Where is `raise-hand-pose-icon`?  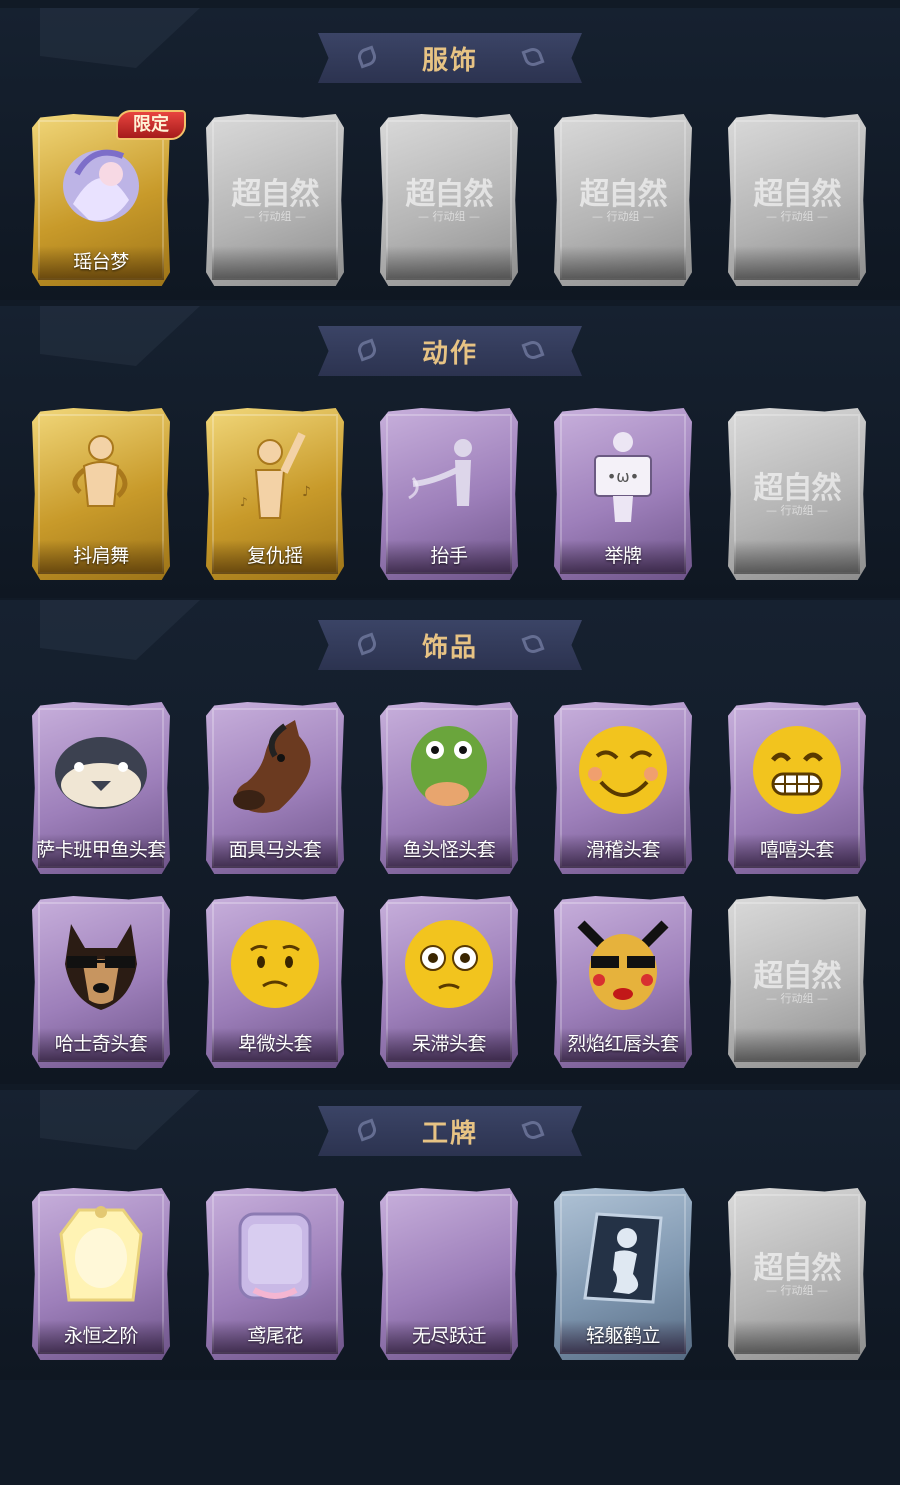
raise-hand-pose-icon is located at coordinates (449, 476).